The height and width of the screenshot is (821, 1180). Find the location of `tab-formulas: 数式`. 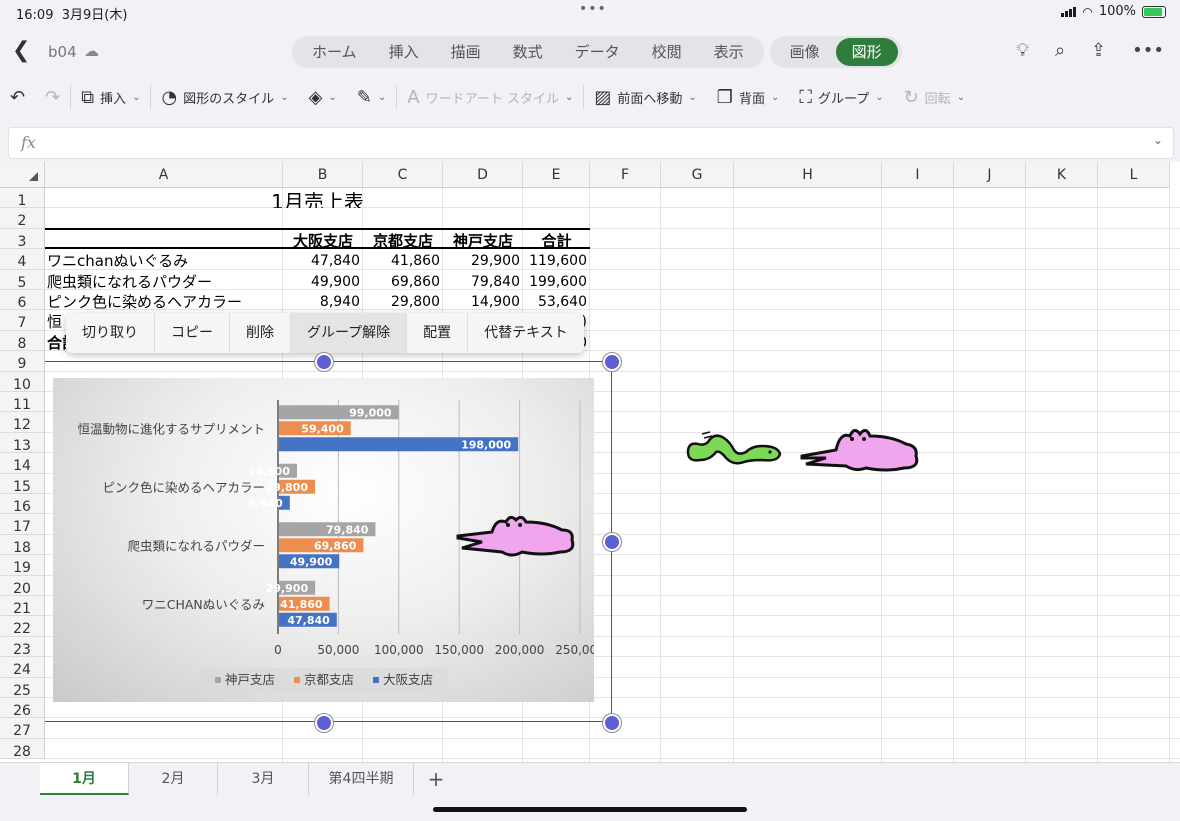

tab-formulas: 数式 is located at coordinates (528, 52).